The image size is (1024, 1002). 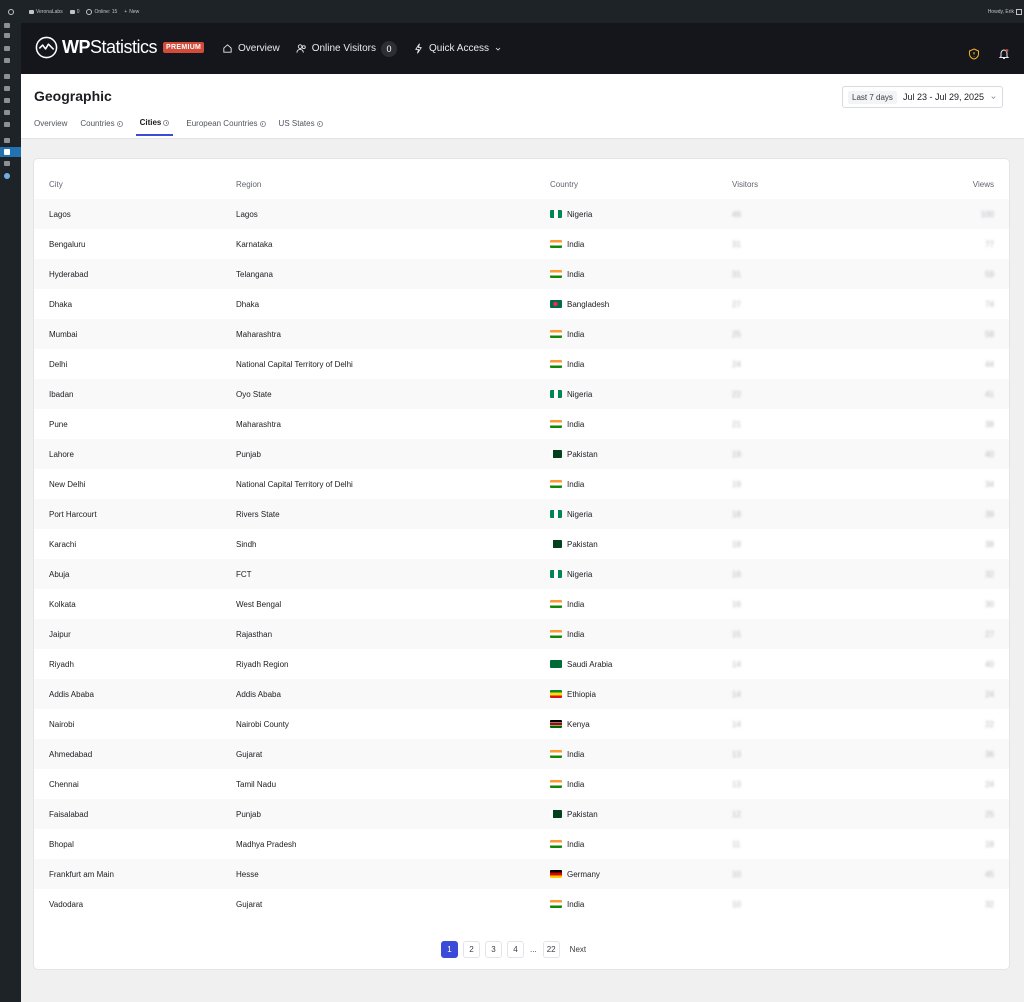 I want to click on city-name: Abuja, so click(x=59, y=574).